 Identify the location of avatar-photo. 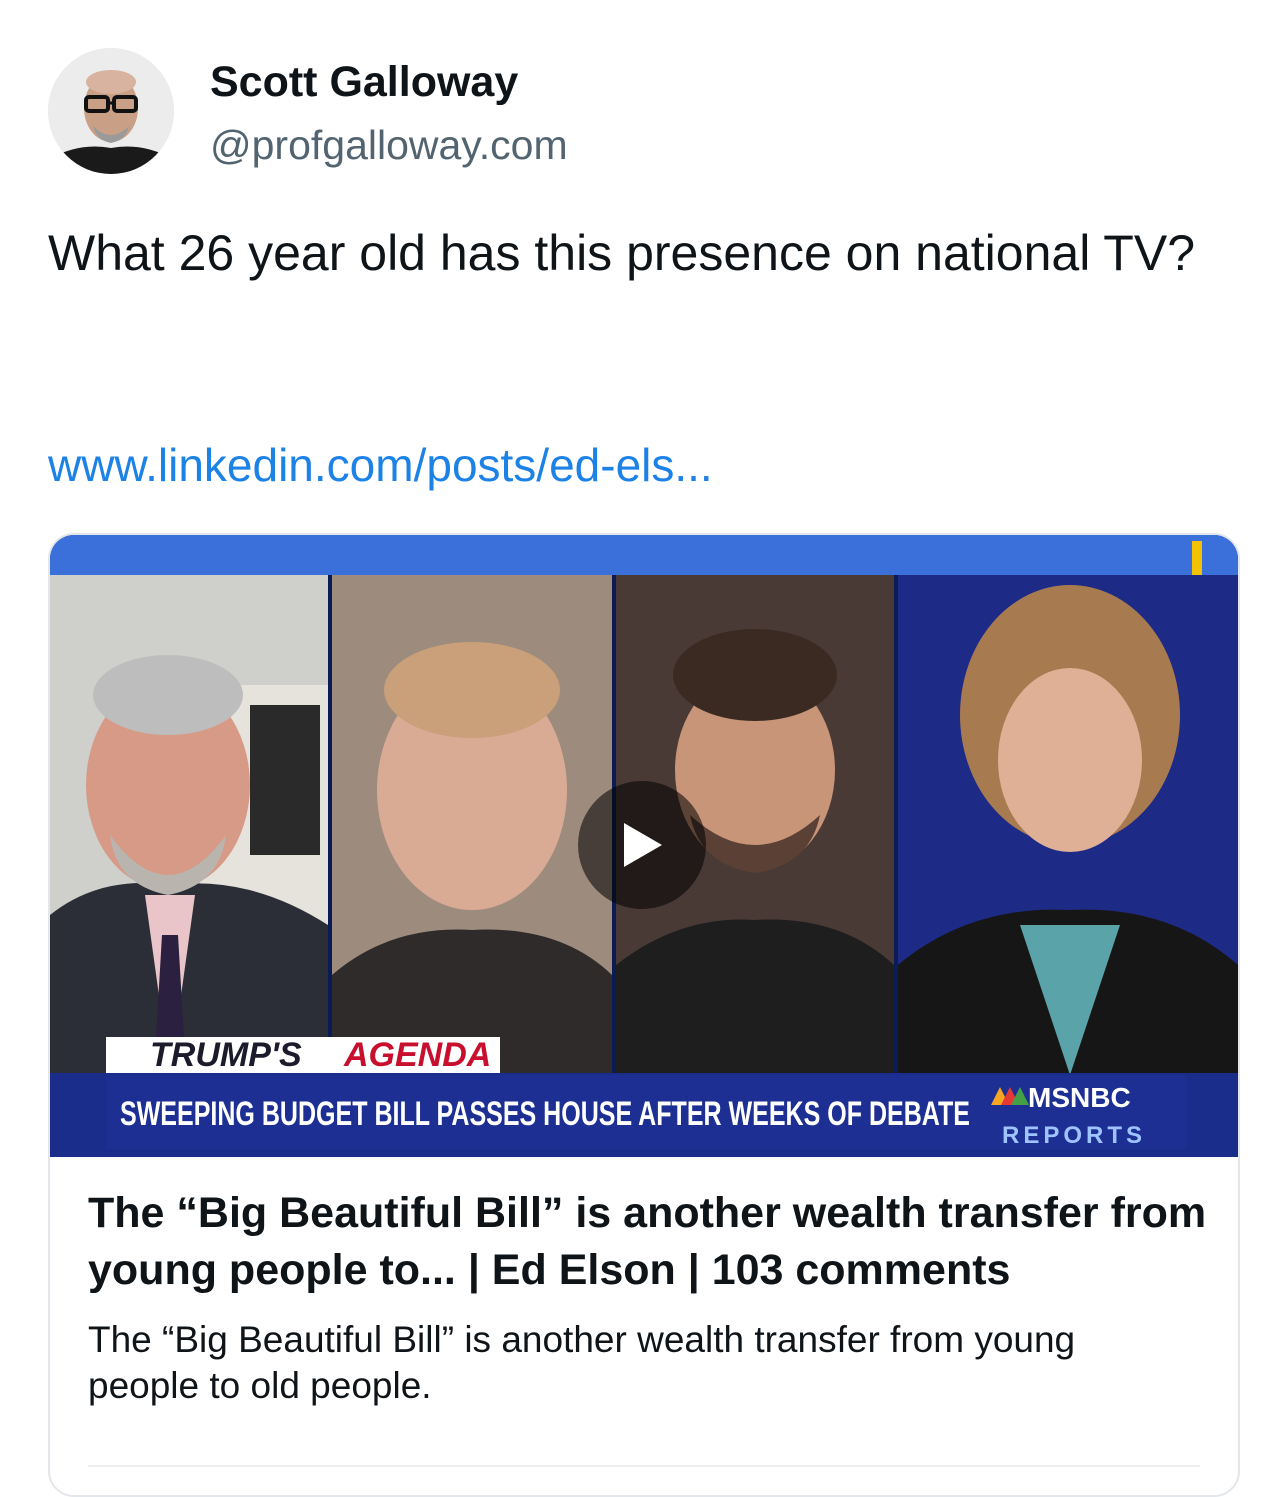
(111, 111).